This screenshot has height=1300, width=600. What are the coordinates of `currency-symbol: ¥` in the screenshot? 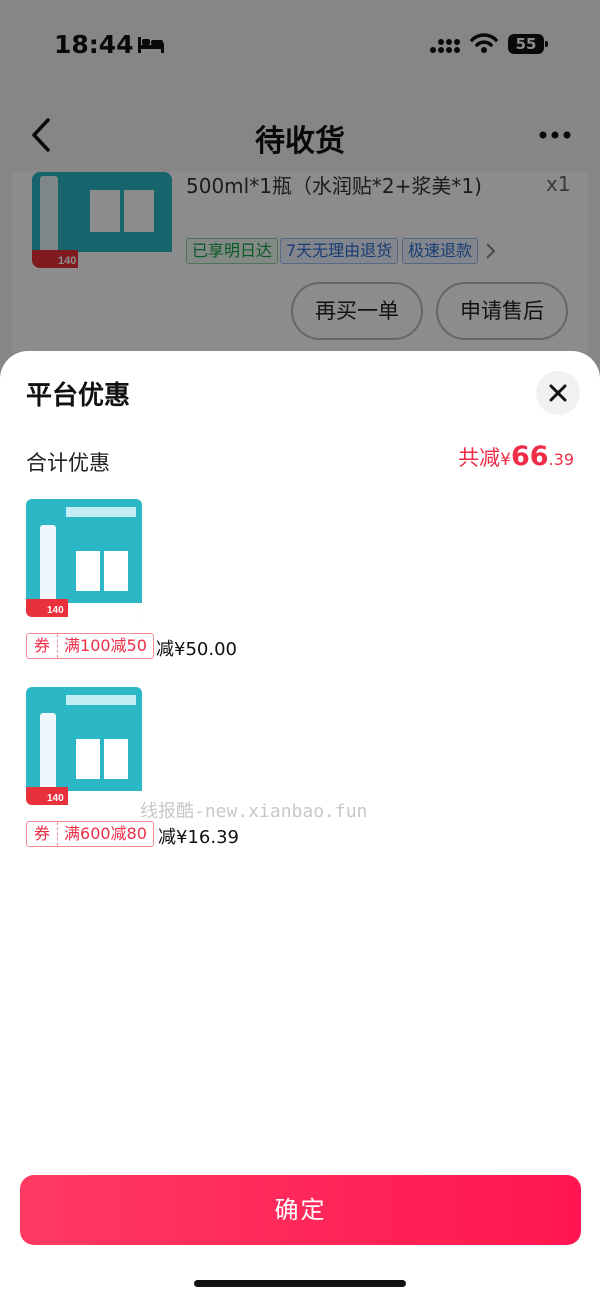 It's located at (505, 460).